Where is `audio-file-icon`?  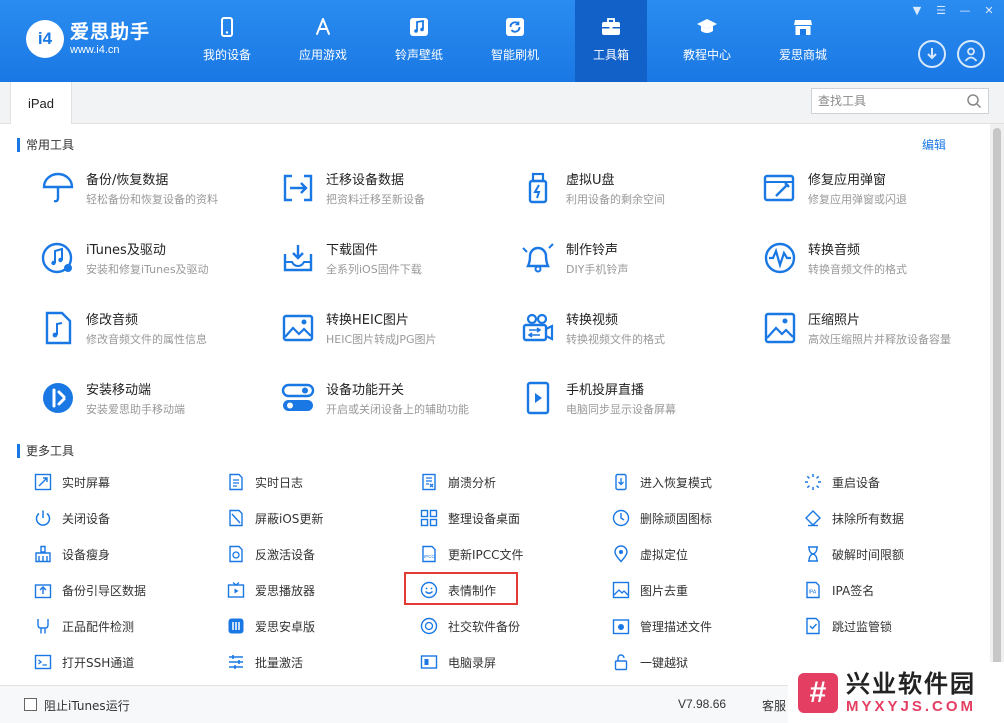 audio-file-icon is located at coordinates (58, 328).